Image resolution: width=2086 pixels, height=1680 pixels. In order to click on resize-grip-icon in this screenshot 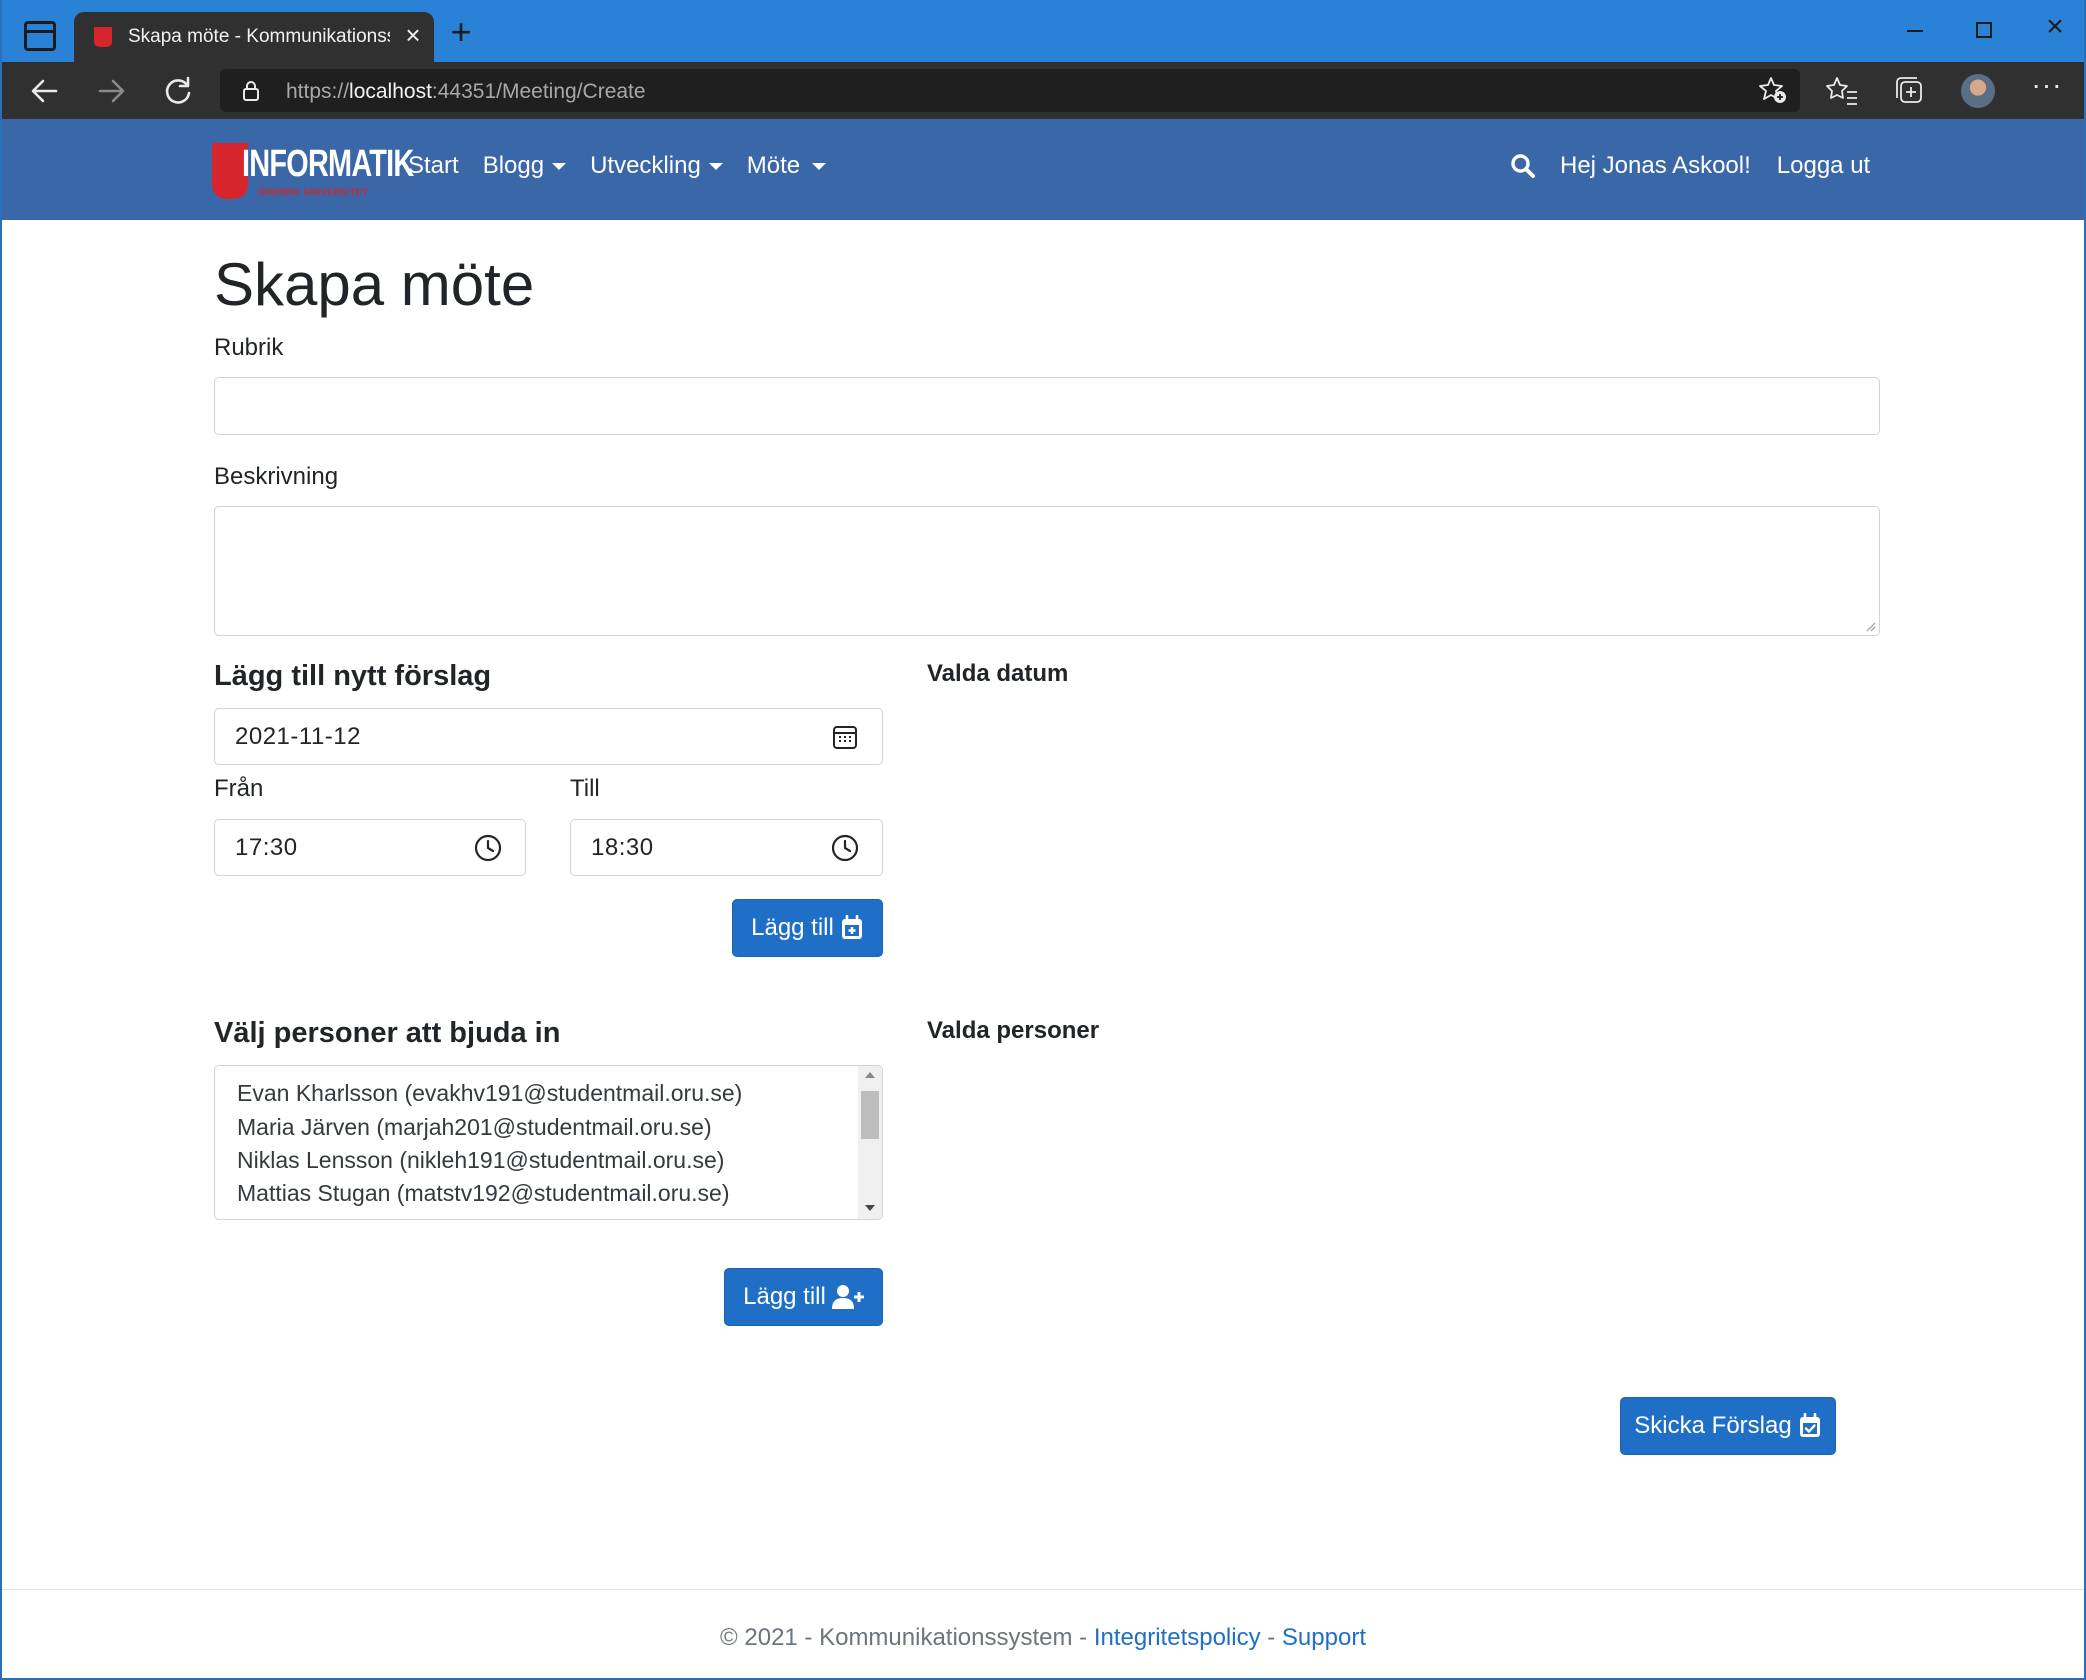, I will do `click(1870, 626)`.